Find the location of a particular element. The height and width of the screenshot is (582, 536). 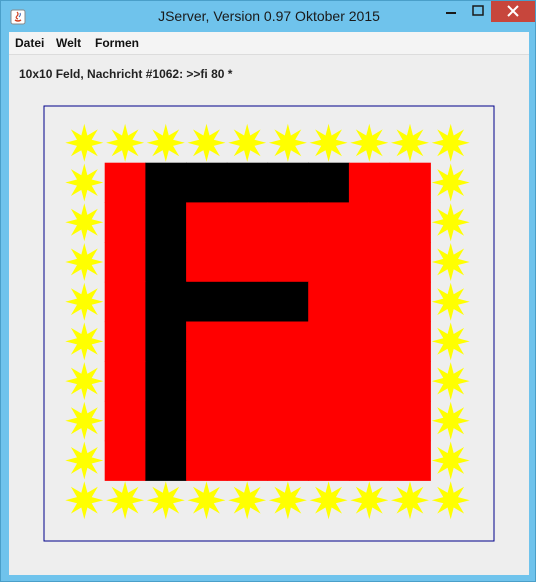

title-bar: JServer, Version 0.97 Oktober 2015 is located at coordinates (268, 17).